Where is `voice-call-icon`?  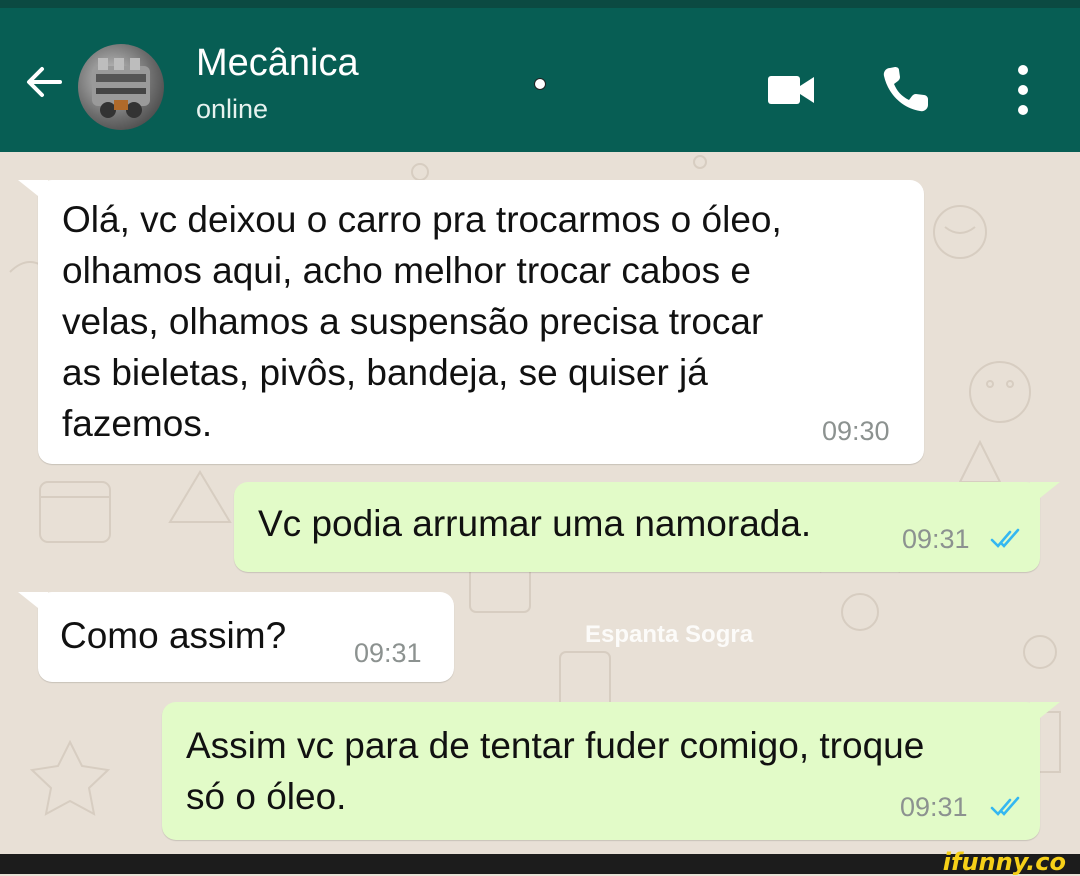 voice-call-icon is located at coordinates (906, 89).